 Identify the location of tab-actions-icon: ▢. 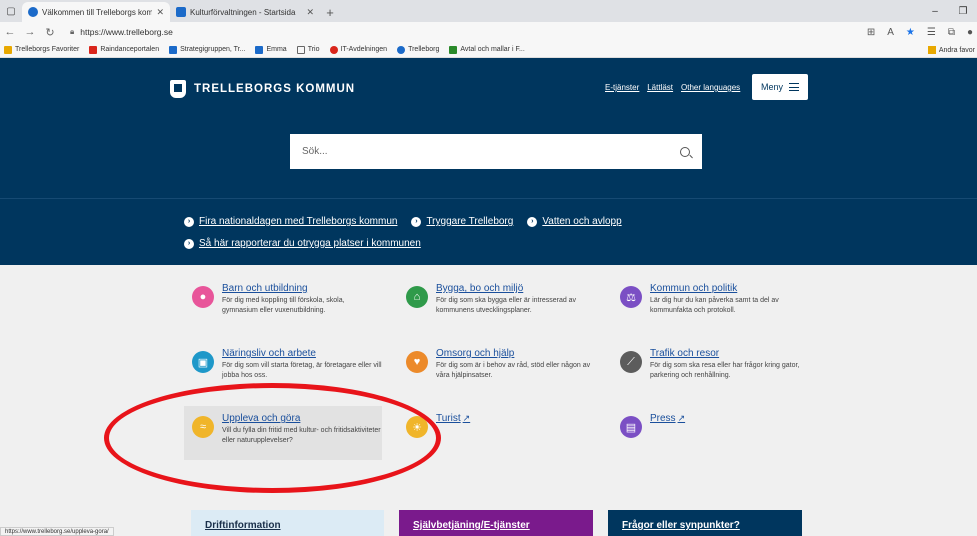
(11, 11).